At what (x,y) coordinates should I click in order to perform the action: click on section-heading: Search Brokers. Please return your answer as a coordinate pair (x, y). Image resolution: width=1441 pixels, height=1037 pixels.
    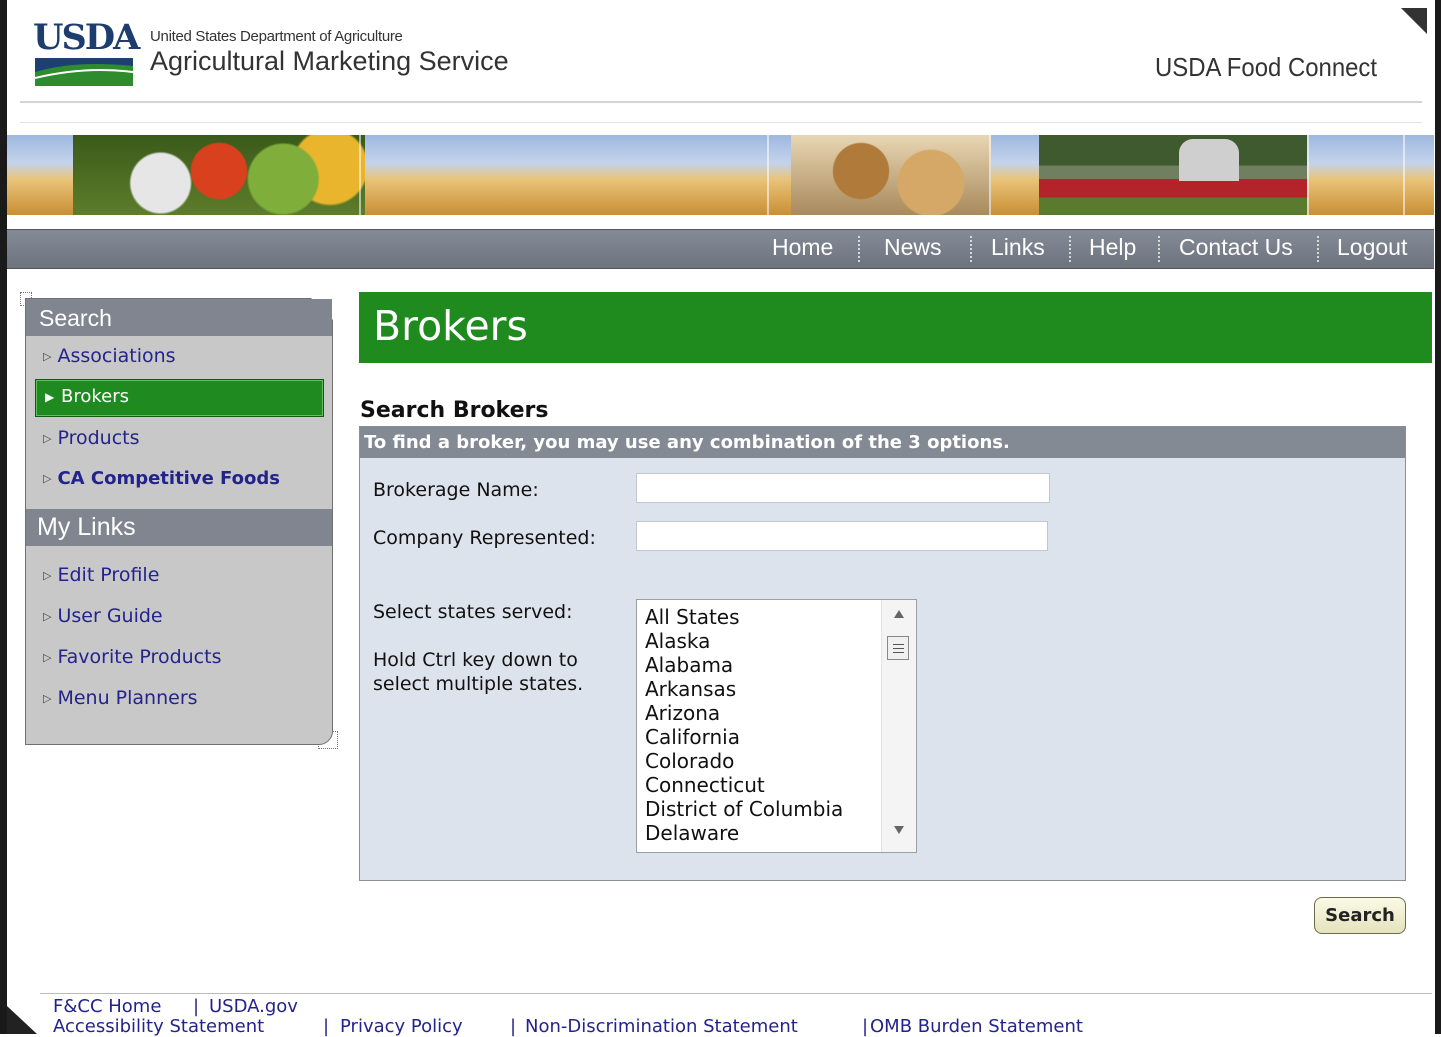
    Looking at the image, I should click on (454, 410).